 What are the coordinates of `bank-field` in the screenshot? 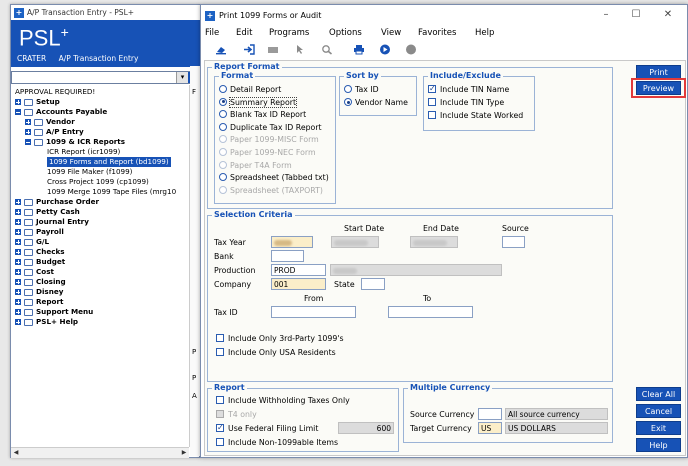 It's located at (287, 256).